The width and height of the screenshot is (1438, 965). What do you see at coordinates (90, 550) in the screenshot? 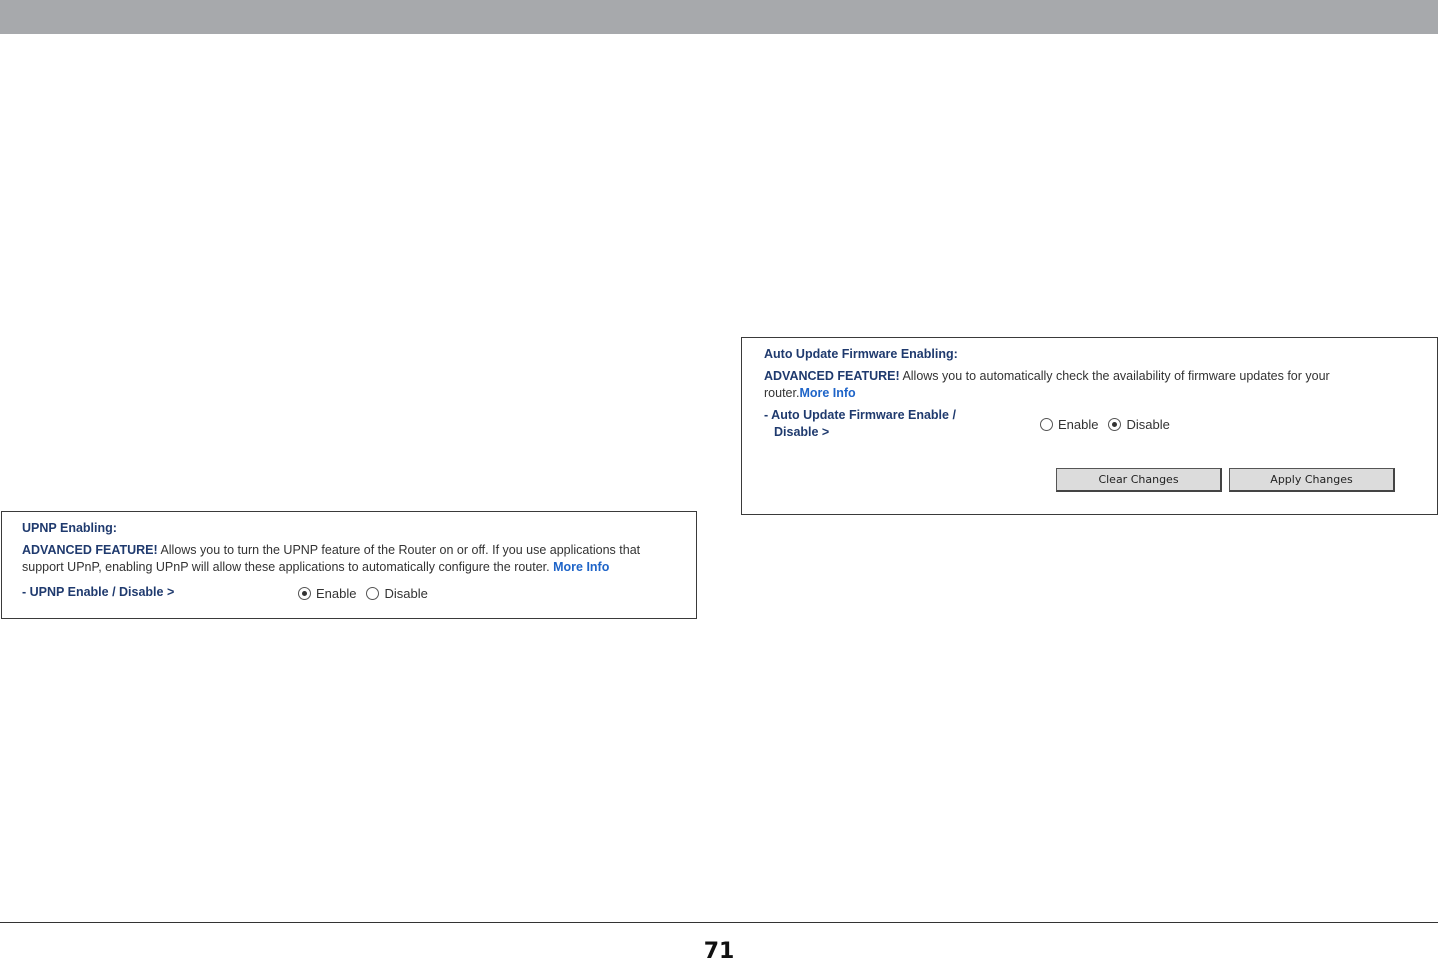
I see `upnp-advanced-feature-label: ADVANCED FEATURE!` at bounding box center [90, 550].